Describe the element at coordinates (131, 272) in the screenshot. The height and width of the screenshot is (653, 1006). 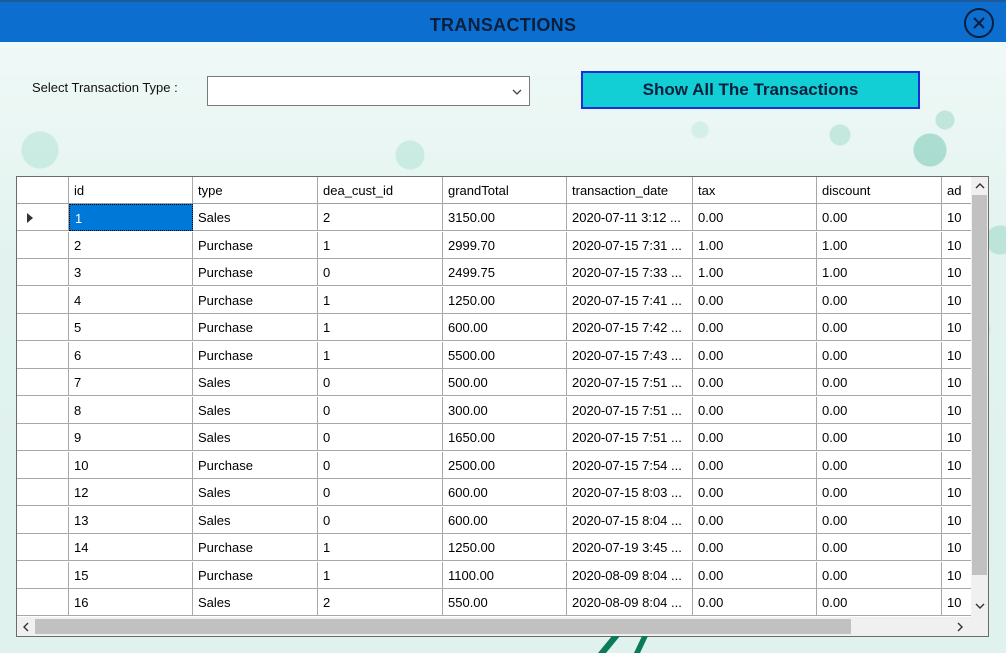
I see `cell-id: 3` at that location.